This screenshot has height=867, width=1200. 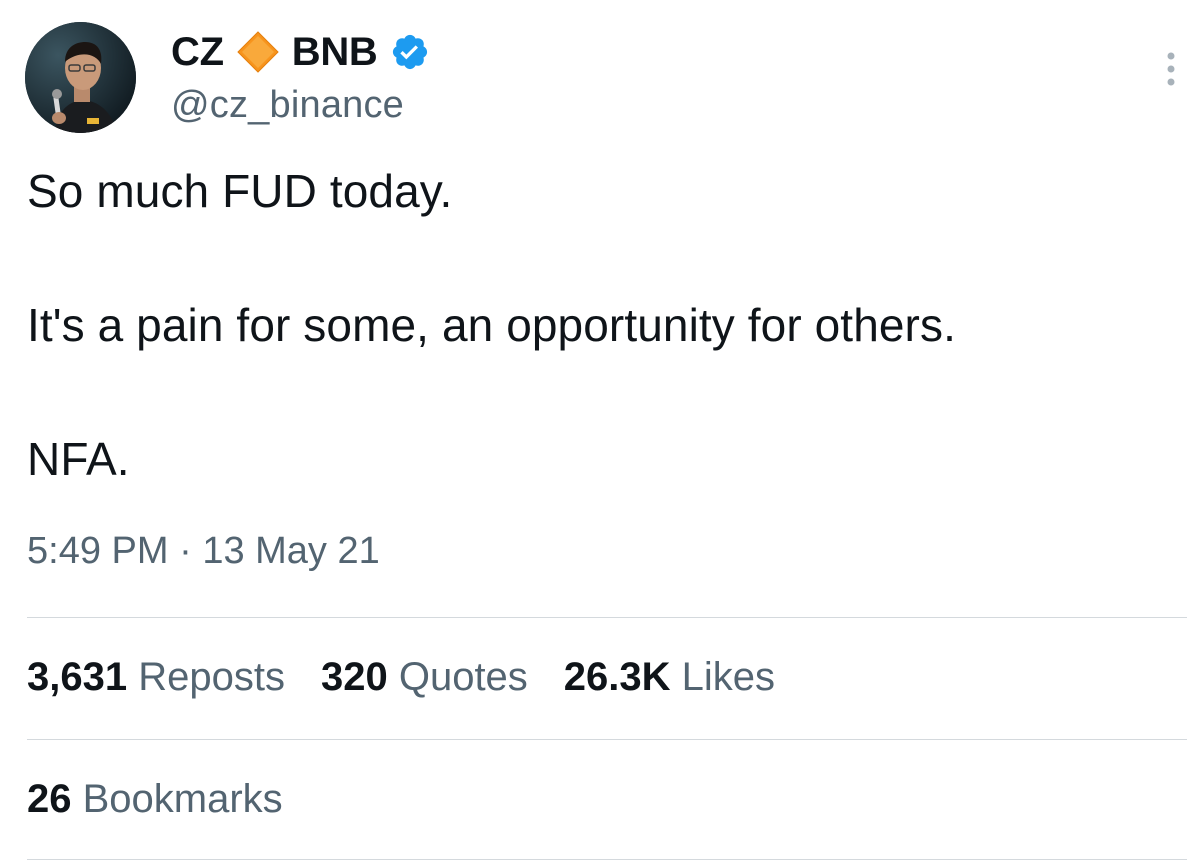 What do you see at coordinates (206, 677) in the screenshot?
I see `reposts-label: Reposts` at bounding box center [206, 677].